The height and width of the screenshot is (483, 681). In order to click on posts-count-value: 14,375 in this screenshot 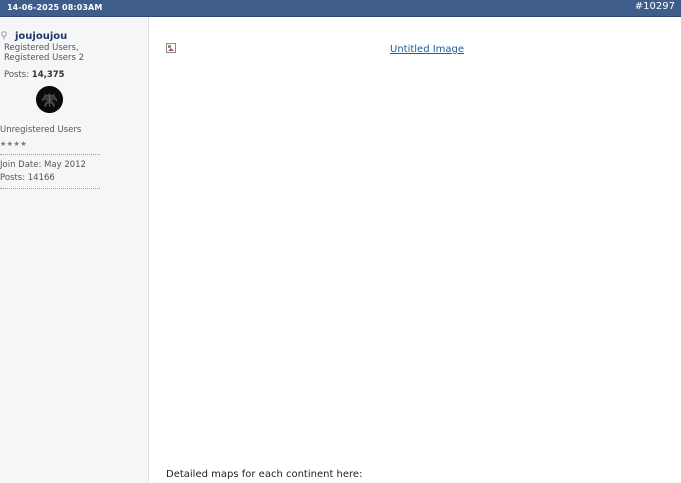, I will do `click(48, 75)`.